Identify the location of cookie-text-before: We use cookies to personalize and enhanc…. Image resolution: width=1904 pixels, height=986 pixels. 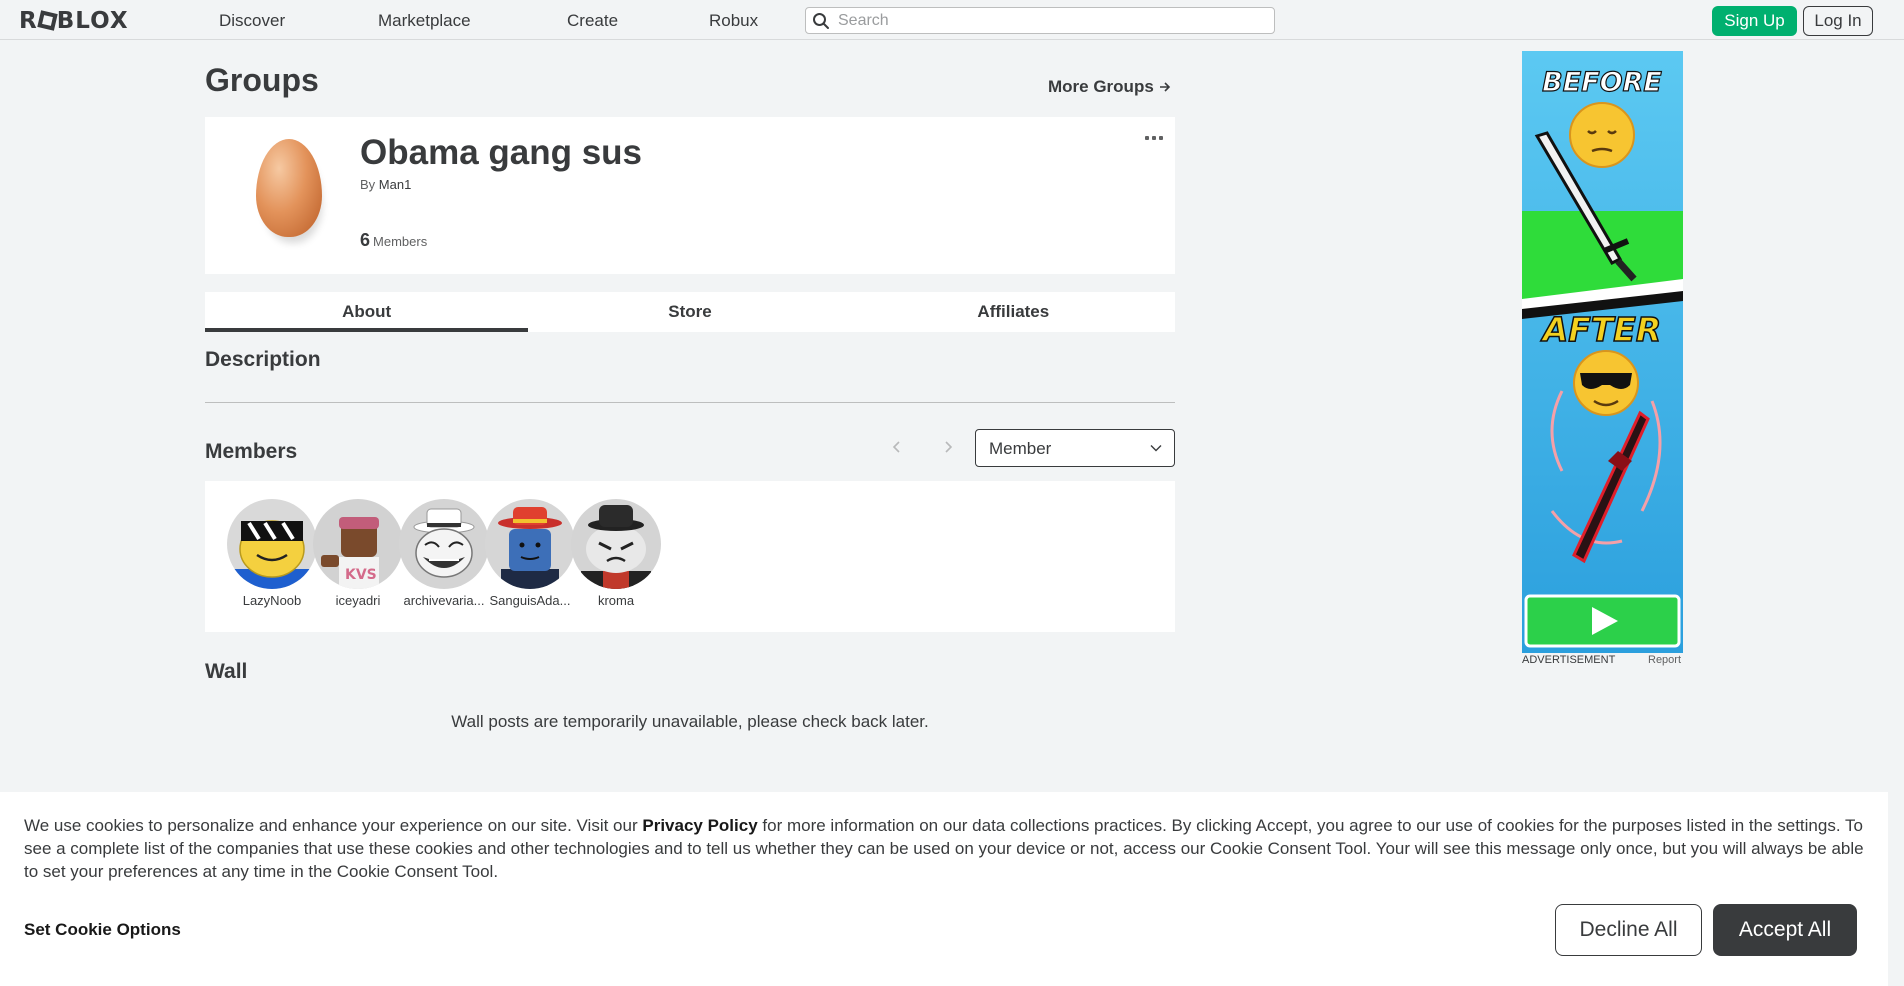
(333, 825).